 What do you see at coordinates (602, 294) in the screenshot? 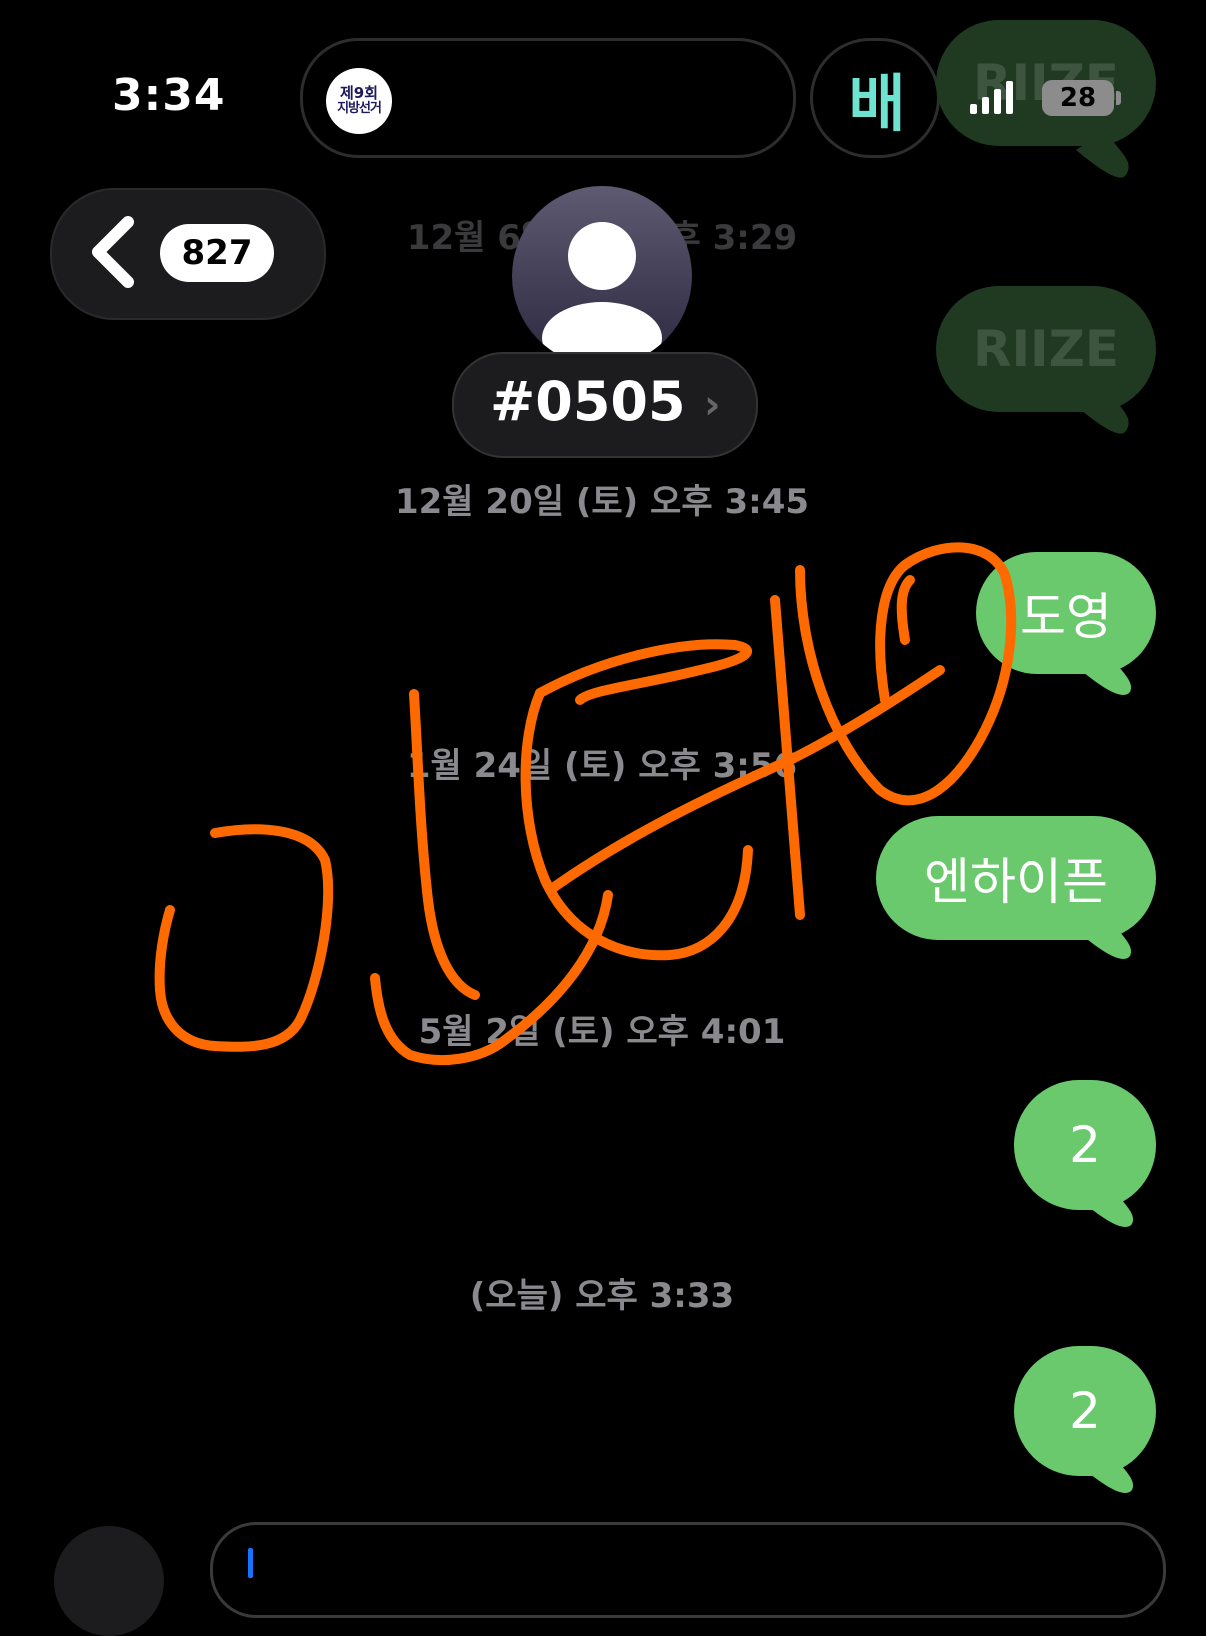
I see `person-icon` at bounding box center [602, 294].